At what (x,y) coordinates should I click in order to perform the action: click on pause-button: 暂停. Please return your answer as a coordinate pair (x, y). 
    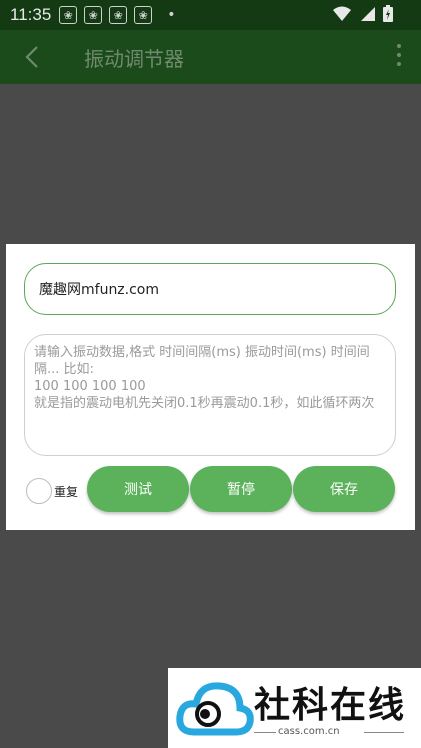
    Looking at the image, I should click on (241, 489).